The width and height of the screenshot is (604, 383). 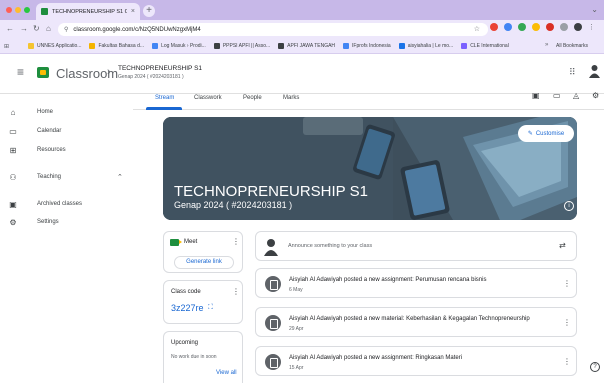 What do you see at coordinates (536, 95) in the screenshot?
I see `meet-video-icon: ▣` at bounding box center [536, 95].